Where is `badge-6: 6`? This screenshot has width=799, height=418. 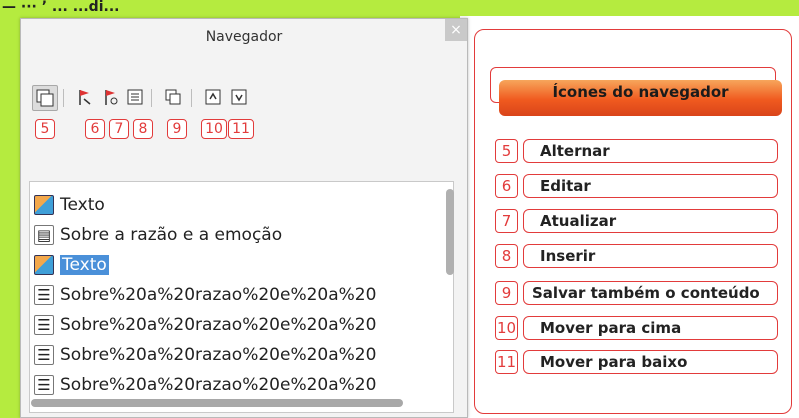
badge-6: 6 is located at coordinates (95, 129).